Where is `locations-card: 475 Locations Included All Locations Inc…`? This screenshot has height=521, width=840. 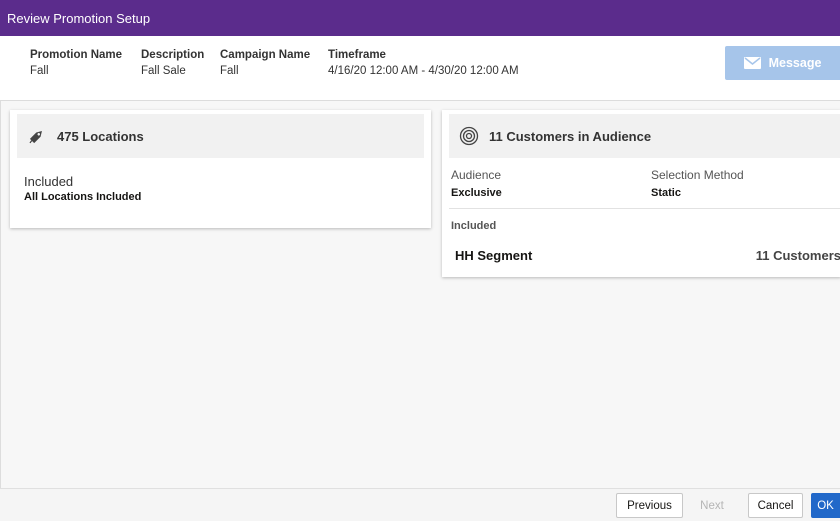 locations-card: 475 Locations Included All Locations Inc… is located at coordinates (220, 169).